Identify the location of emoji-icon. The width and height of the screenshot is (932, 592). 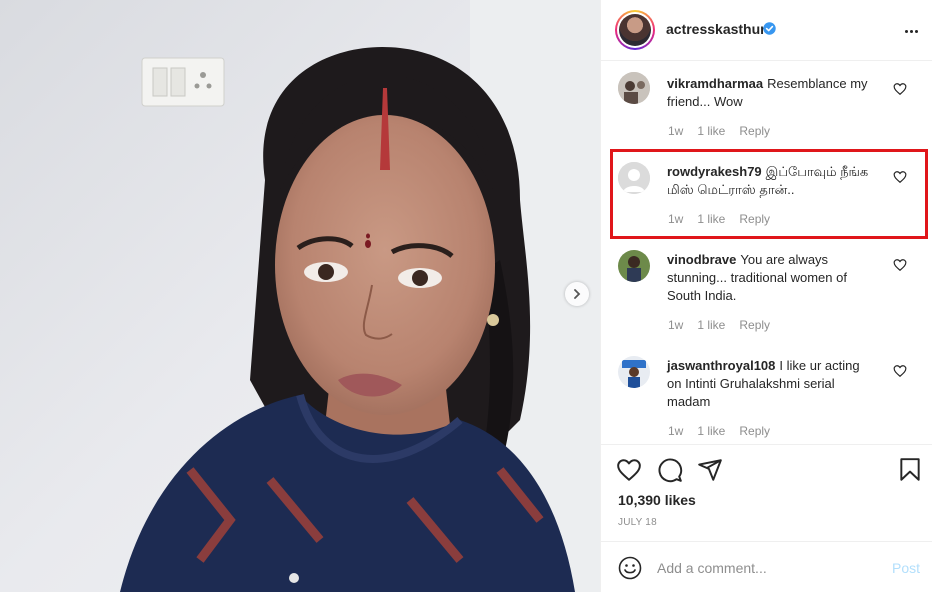
(630, 568).